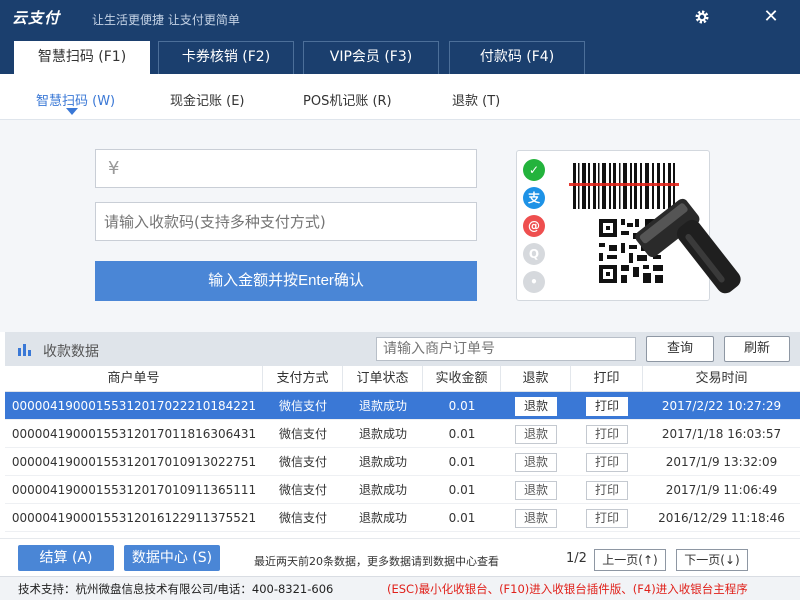 Image resolution: width=800 pixels, height=600 pixels. Describe the element at coordinates (517, 57) in the screenshot. I see `tab-pay-code: 付款码 (F4)` at that location.